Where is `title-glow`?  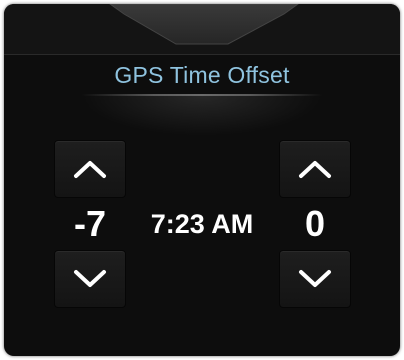
title-glow is located at coordinates (202, 116).